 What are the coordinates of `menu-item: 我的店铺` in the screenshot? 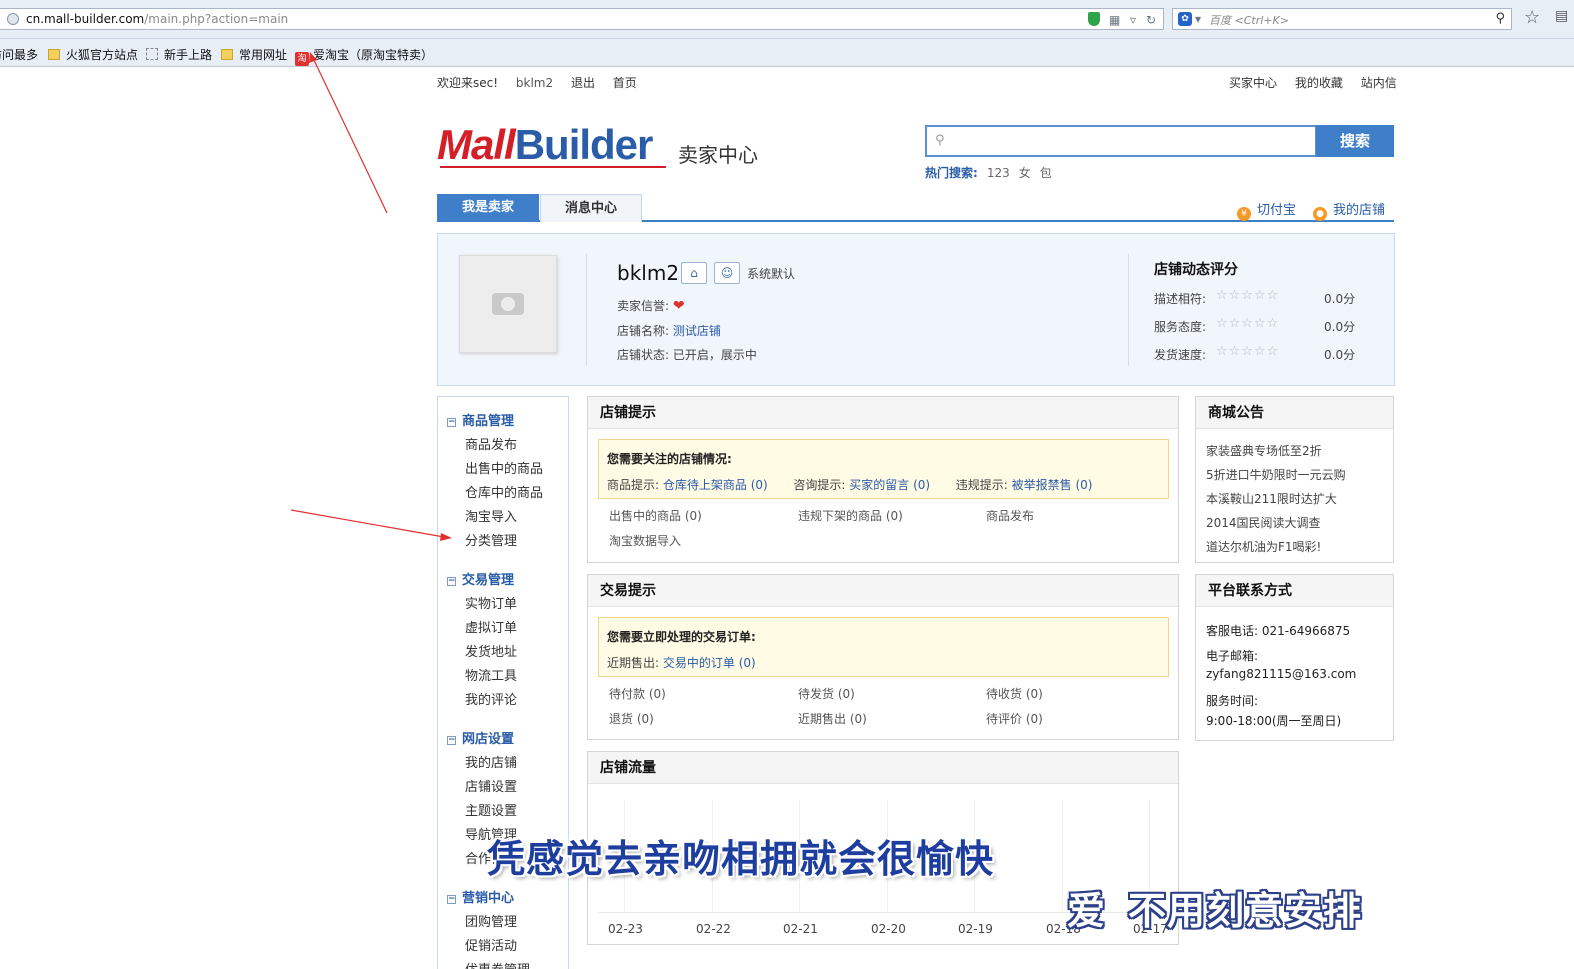 It's located at (491, 761).